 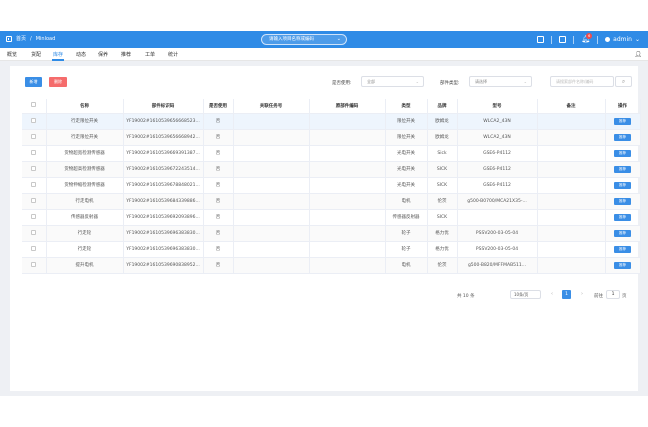 I want to click on user-menu: admin ⌄, so click(x=622, y=39).